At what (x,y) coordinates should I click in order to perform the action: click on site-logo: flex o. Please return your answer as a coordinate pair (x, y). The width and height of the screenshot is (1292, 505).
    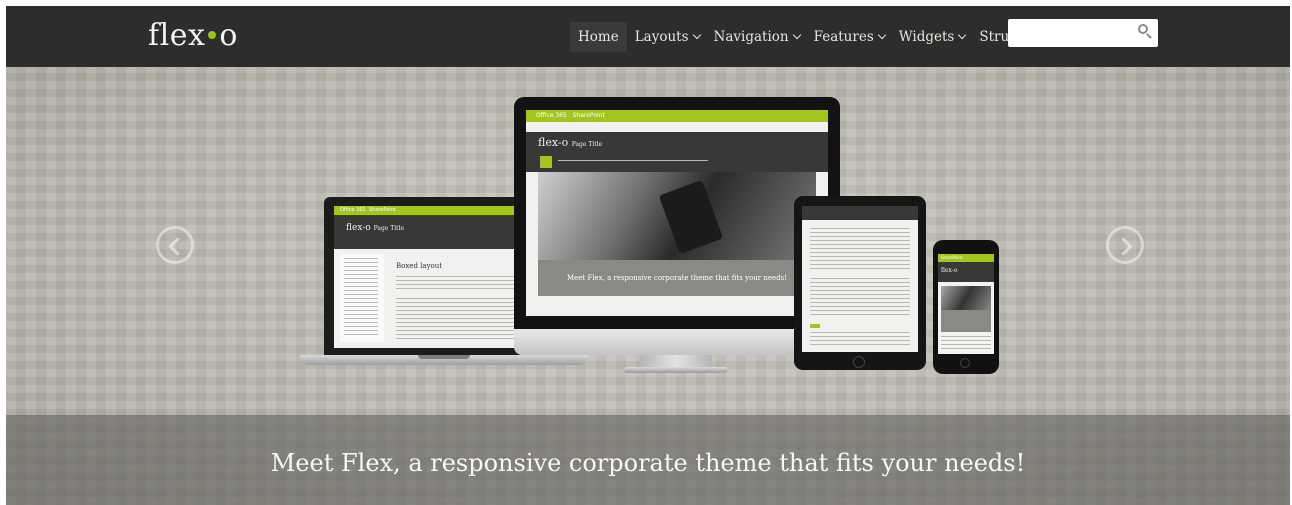
    Looking at the image, I should click on (193, 36).